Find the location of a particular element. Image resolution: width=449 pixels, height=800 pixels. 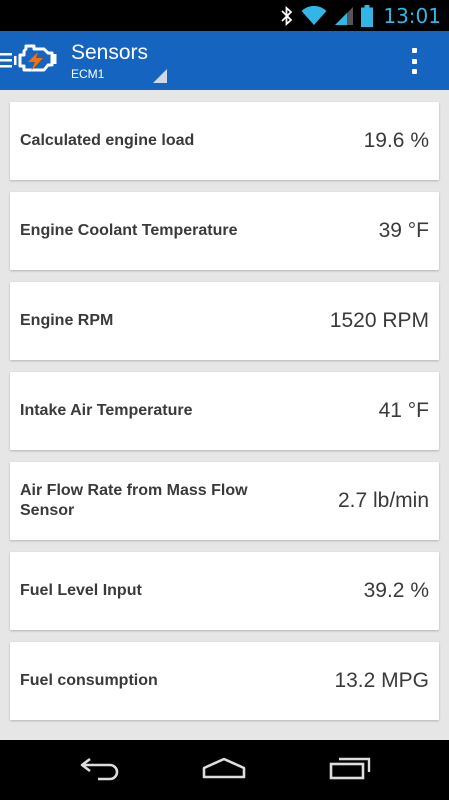

sensor-card-intake-air-temp: Intake Air Temperature 41 °F is located at coordinates (224, 411).